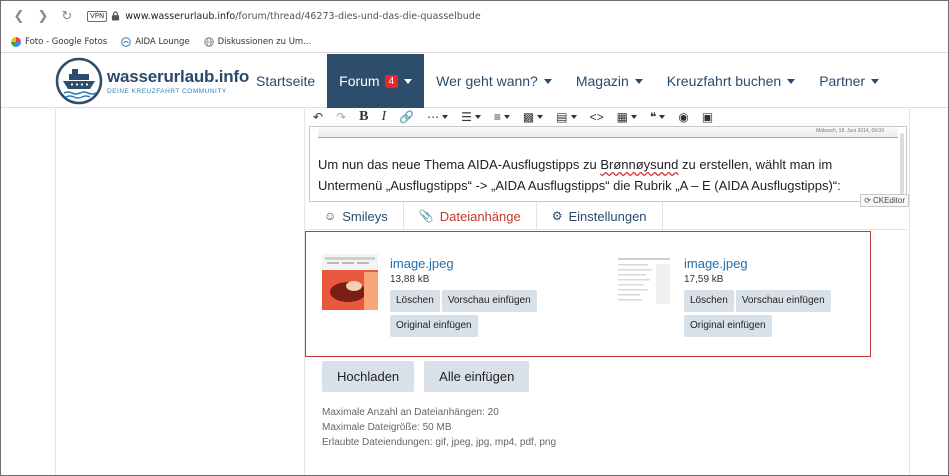 This screenshot has width=949, height=476. I want to click on nav-label: Wer geht wann?, so click(487, 81).